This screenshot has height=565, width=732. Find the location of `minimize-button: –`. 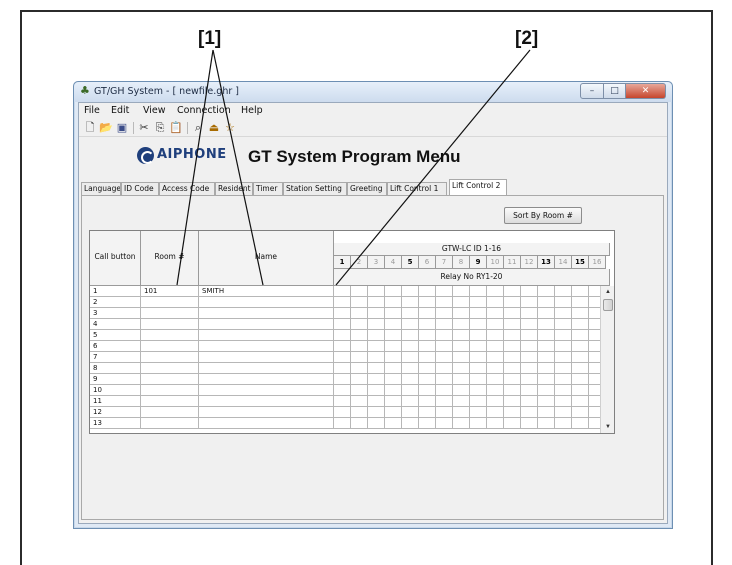

minimize-button: – is located at coordinates (592, 91).